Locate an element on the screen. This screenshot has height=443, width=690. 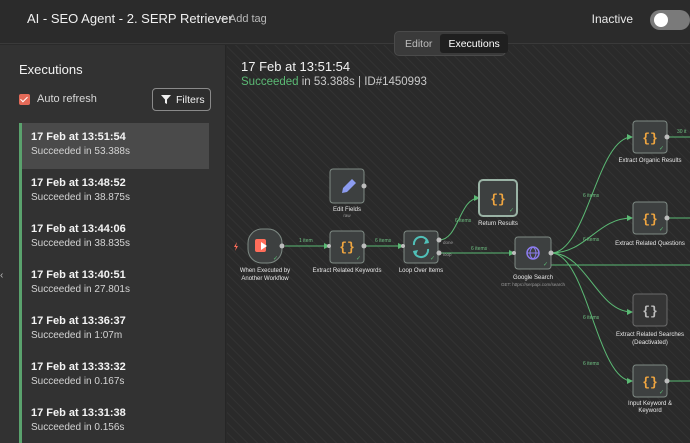
execution-status: Succeeded in 0.156s is located at coordinates (78, 427).